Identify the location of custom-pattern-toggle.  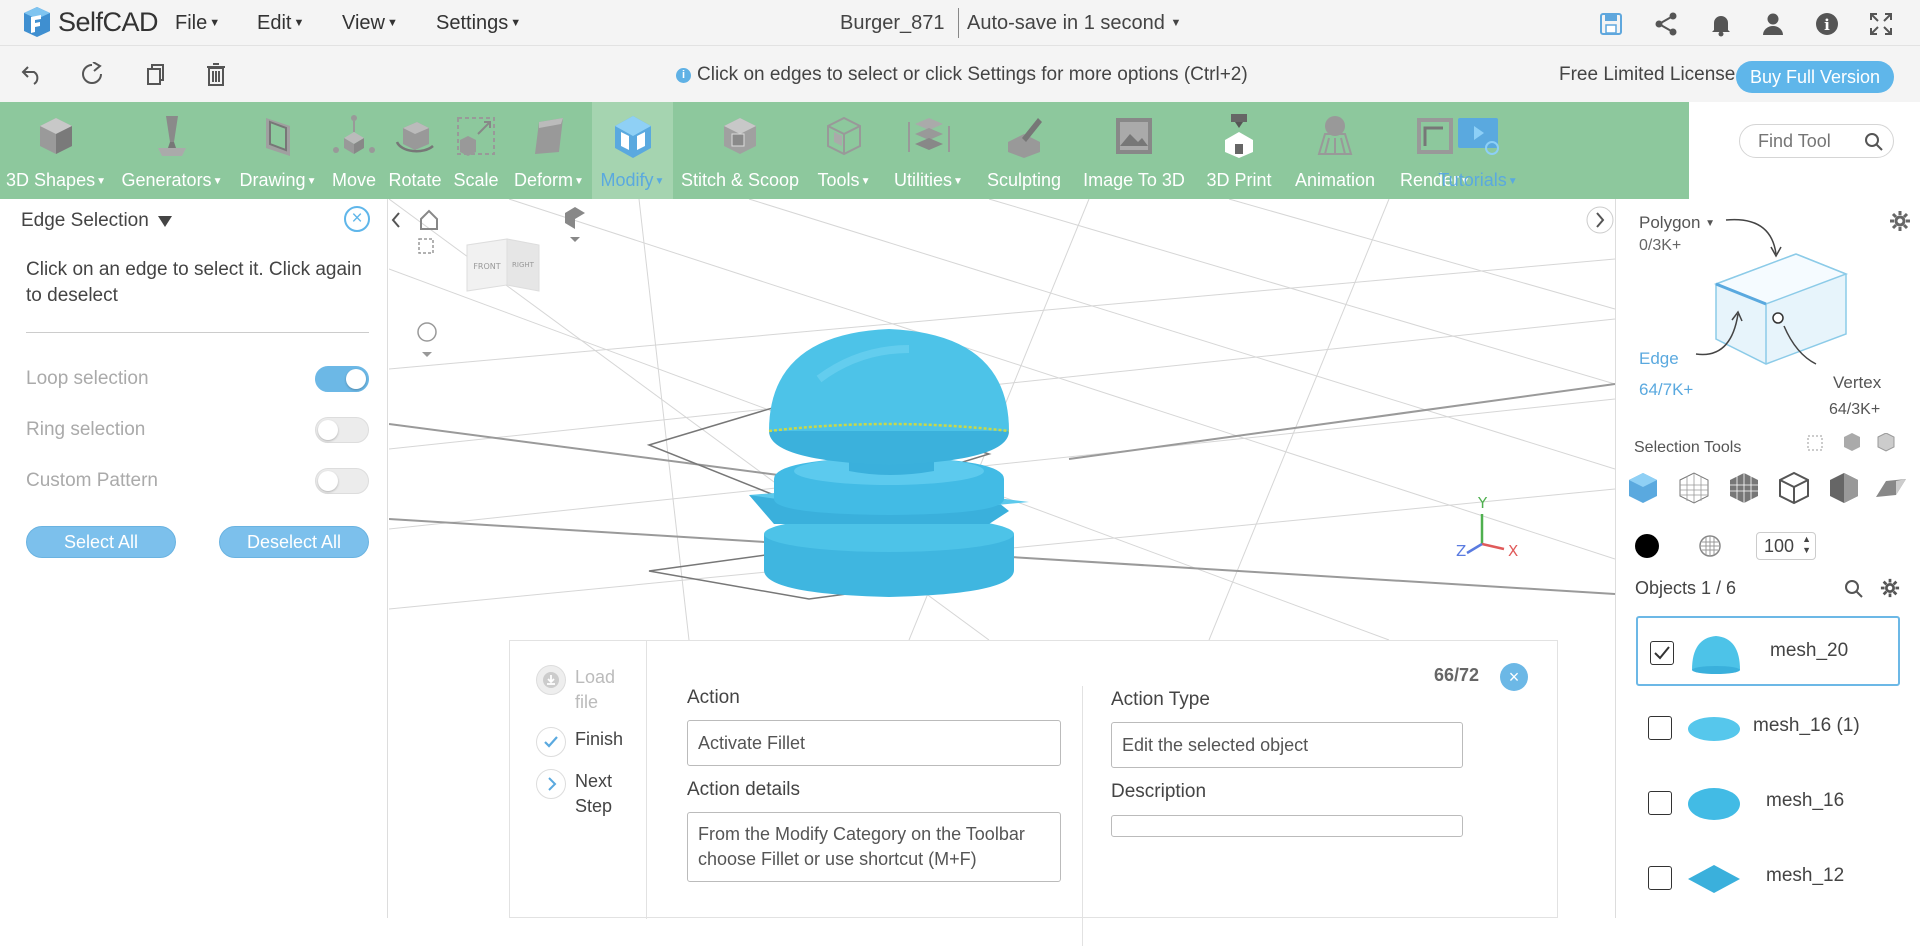
(342, 481).